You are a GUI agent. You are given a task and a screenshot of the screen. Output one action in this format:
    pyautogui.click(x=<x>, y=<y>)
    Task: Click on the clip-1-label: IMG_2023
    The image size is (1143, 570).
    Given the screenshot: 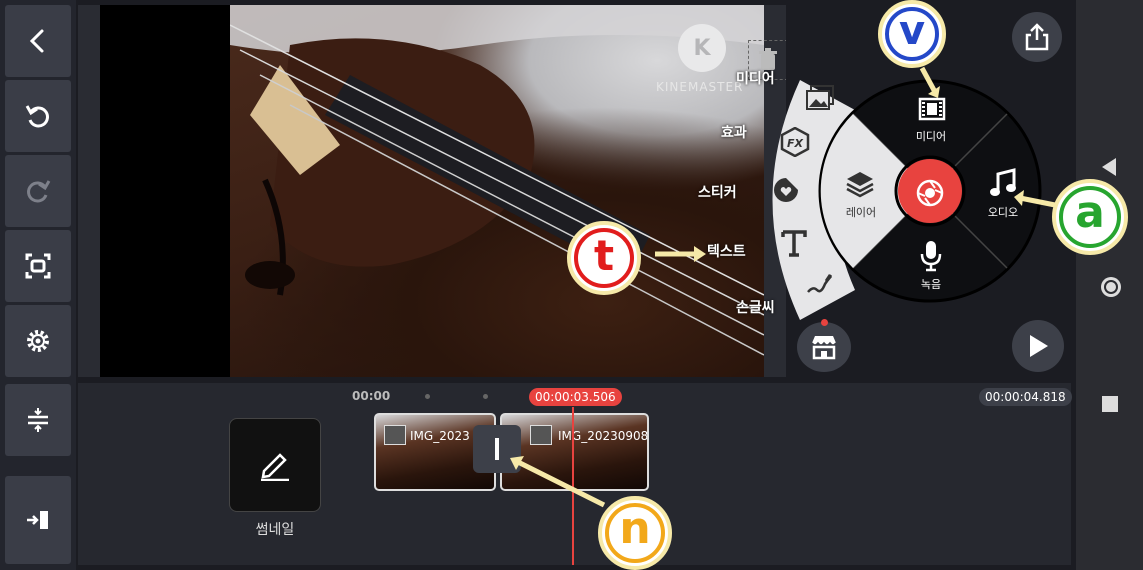 What is the action you would take?
    pyautogui.click(x=440, y=436)
    